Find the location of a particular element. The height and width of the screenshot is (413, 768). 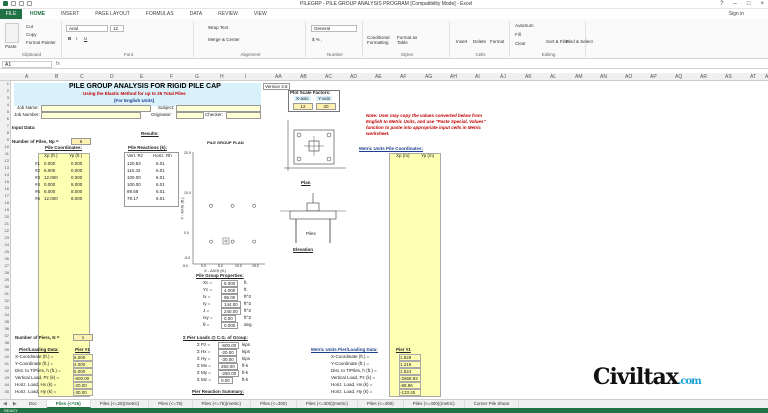

column-header: AI is located at coordinates (477, 77).